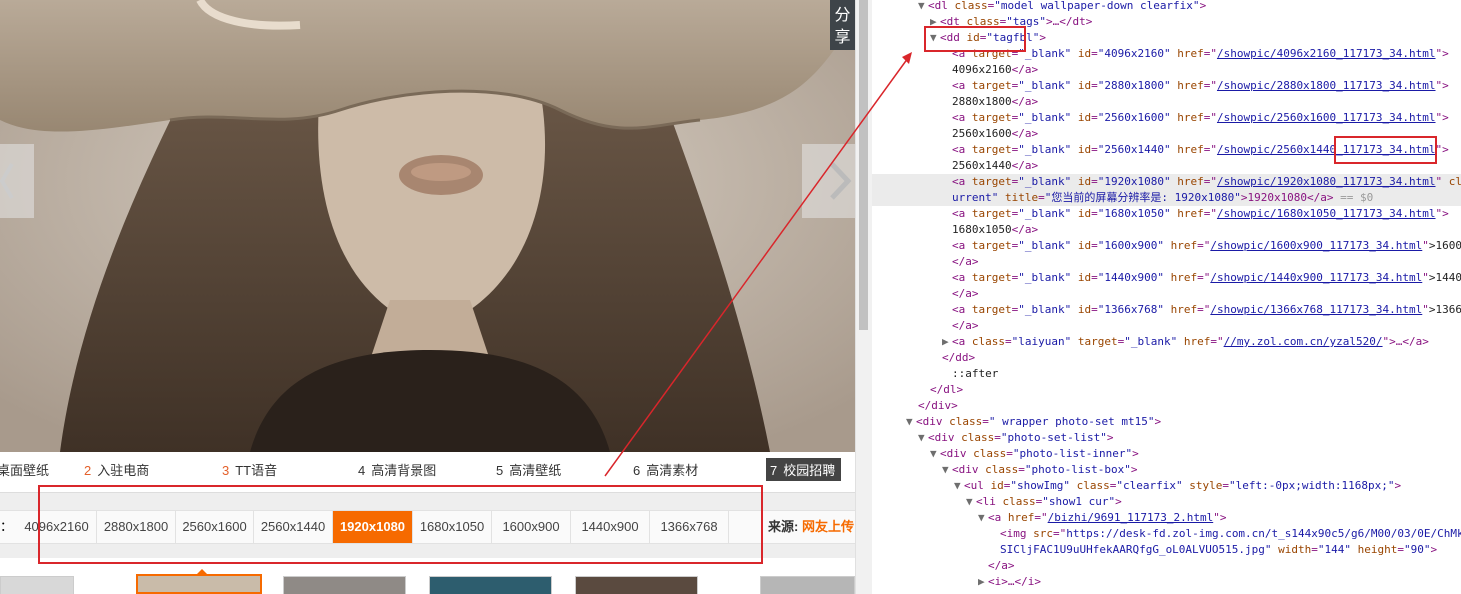 This screenshot has height=594, width=1461. I want to click on dom-node: </dl>, so click(1166, 390).